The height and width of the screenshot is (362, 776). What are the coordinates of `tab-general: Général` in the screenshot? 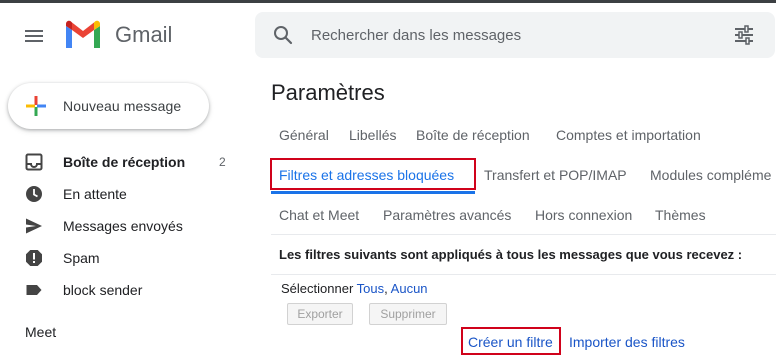 It's located at (304, 135).